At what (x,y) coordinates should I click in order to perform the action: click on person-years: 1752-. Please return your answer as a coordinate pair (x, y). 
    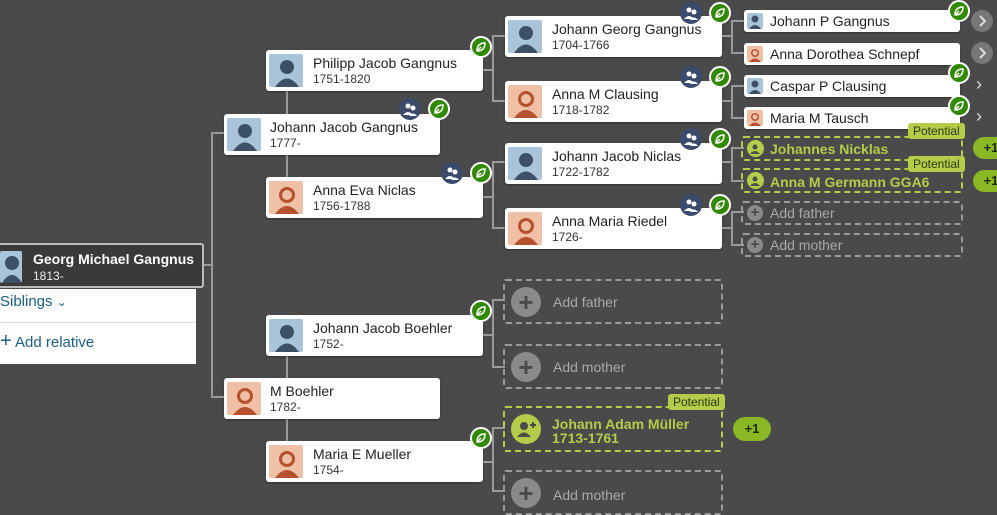
    Looking at the image, I should click on (328, 344).